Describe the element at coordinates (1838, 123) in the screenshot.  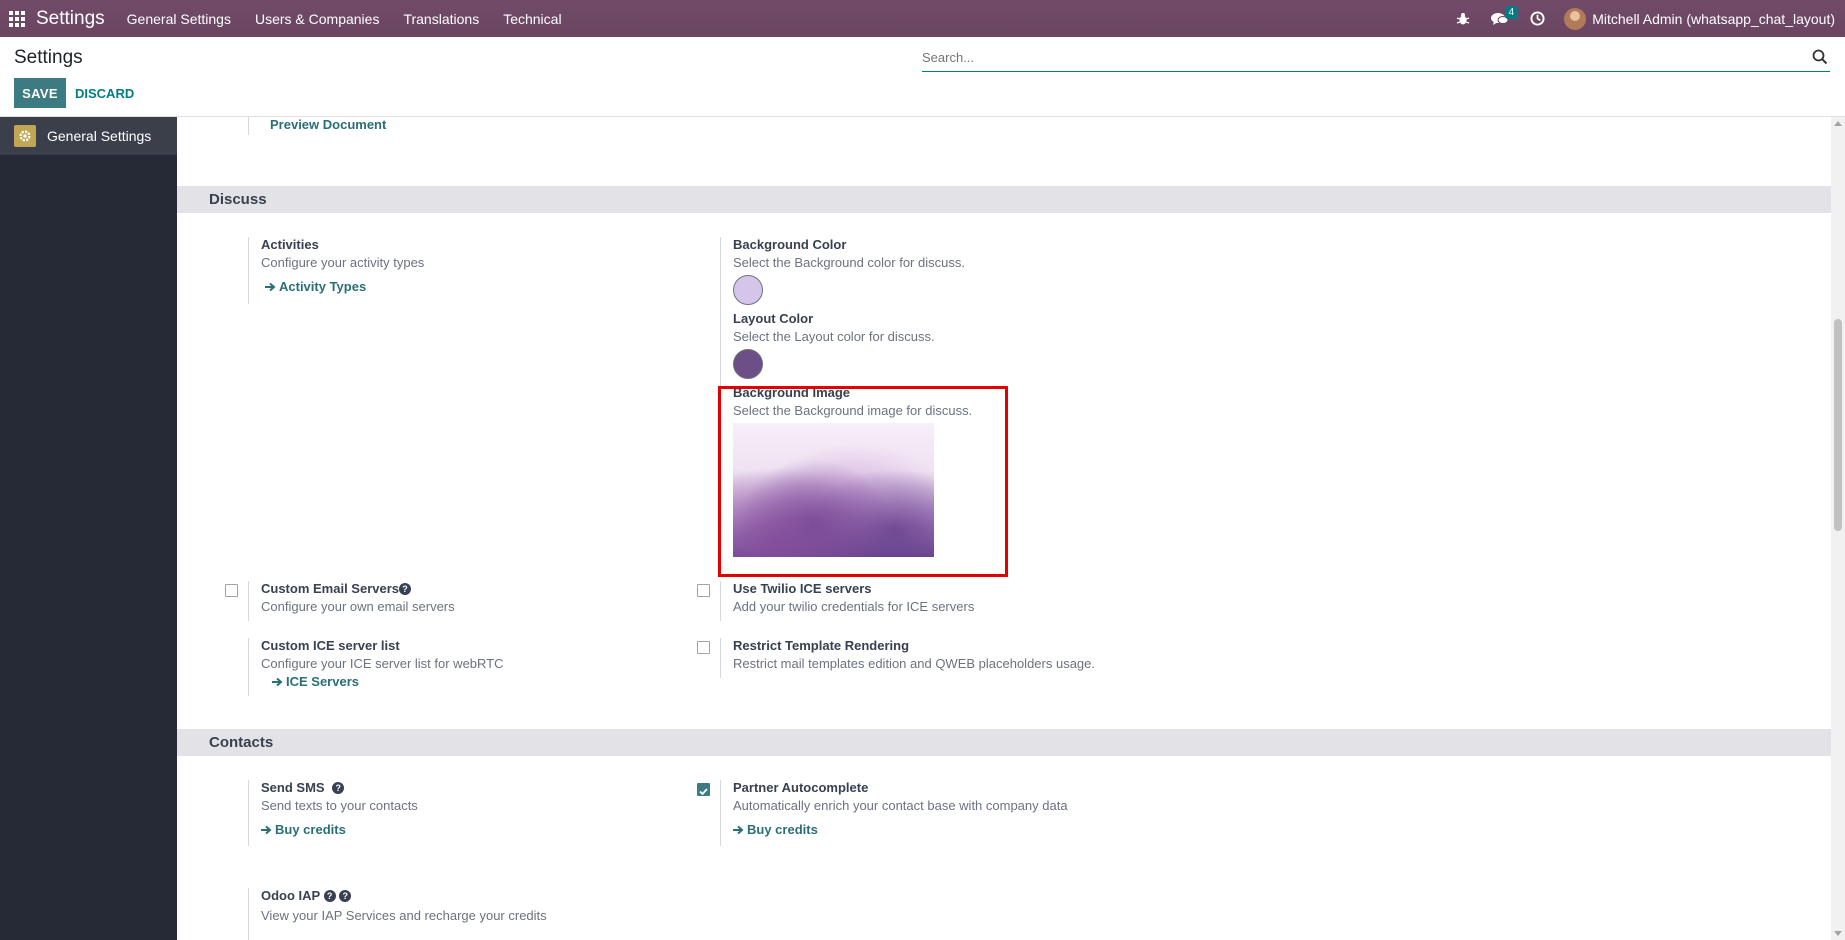
I see `scroll-up-icon` at that location.